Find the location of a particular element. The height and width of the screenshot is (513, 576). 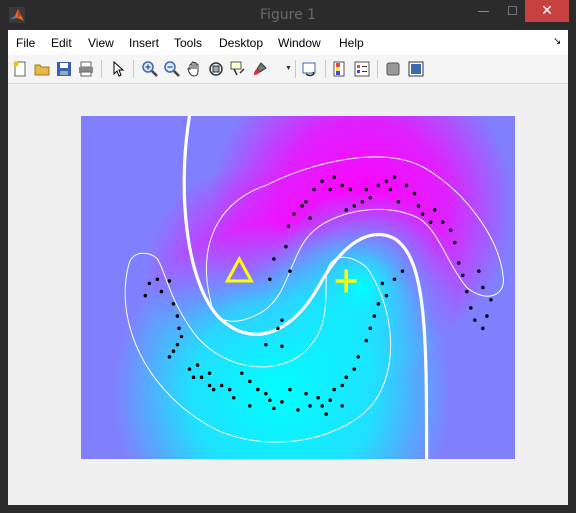

menu-tools: Tools is located at coordinates (188, 43).